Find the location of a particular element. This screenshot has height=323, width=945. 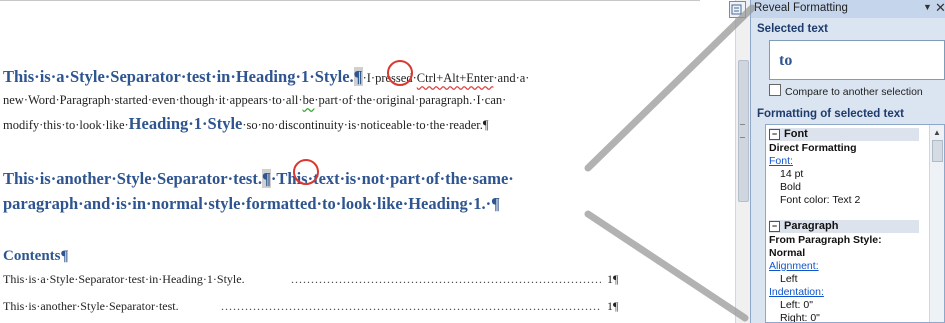

toc-heading: Contents¶ is located at coordinates (36, 256).